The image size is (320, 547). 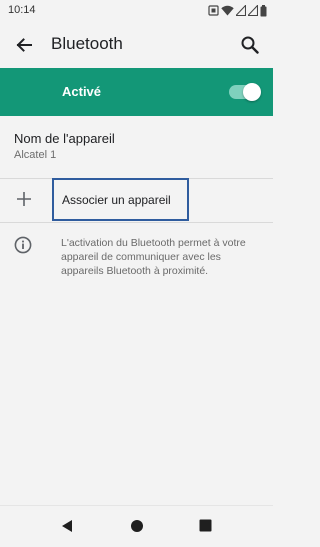 I want to click on wifi-icon, so click(x=227, y=10).